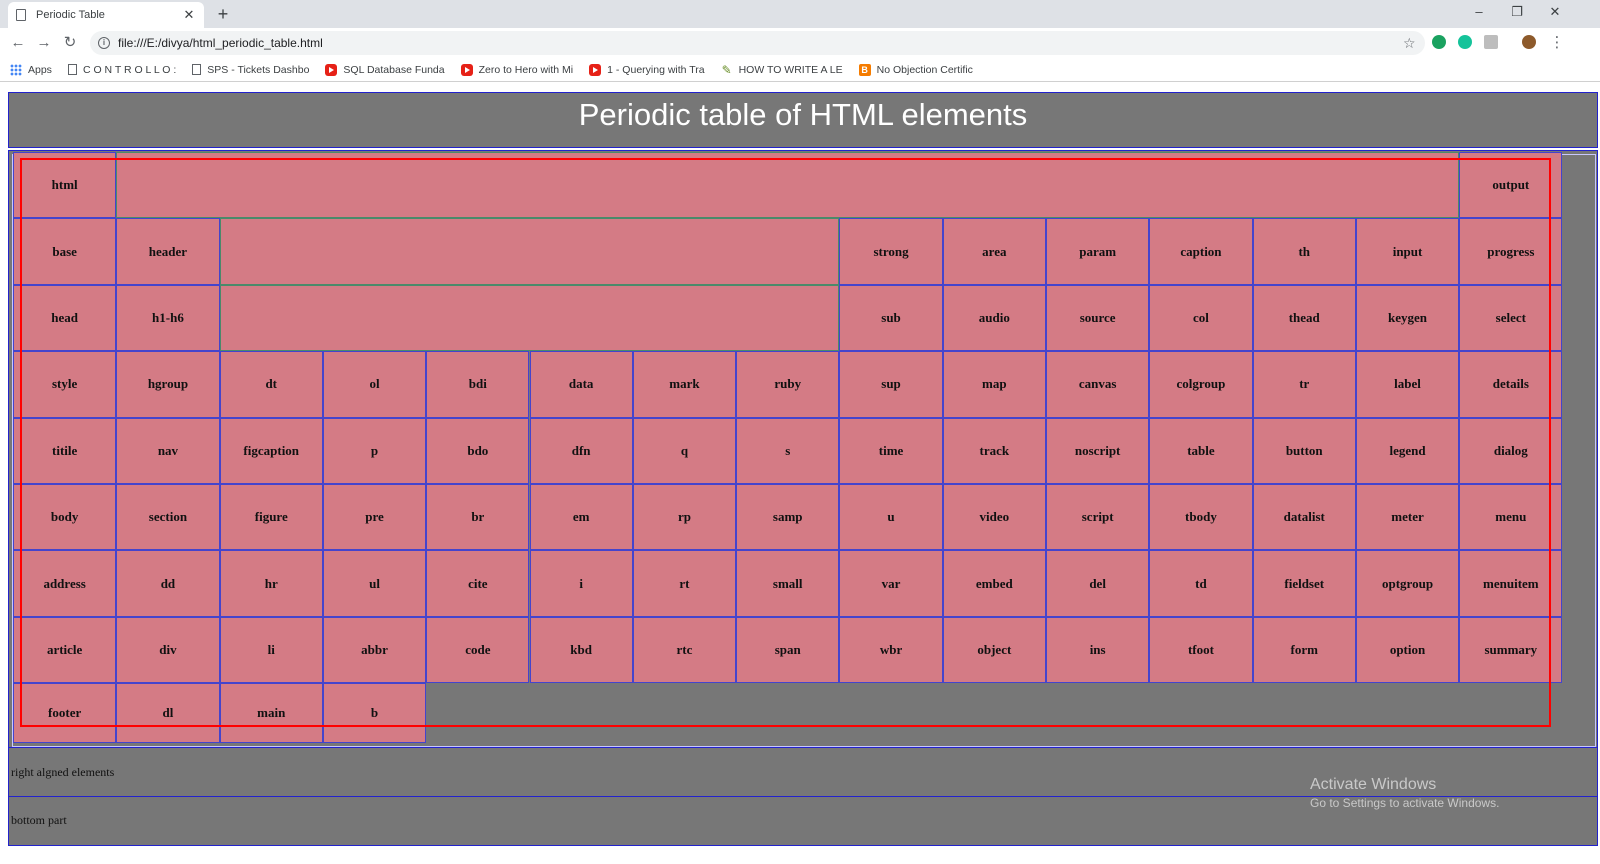 Image resolution: width=1600 pixels, height=864 pixels. What do you see at coordinates (1201, 318) in the screenshot?
I see `element-cell-col: col` at bounding box center [1201, 318].